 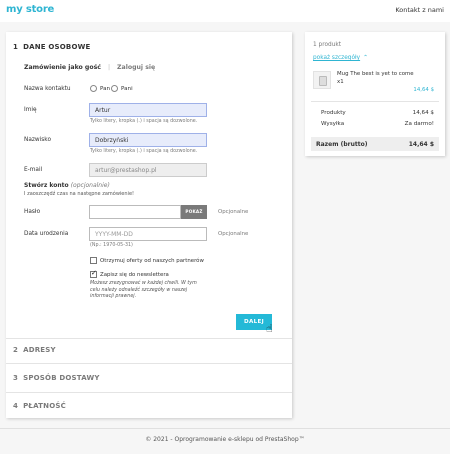 What do you see at coordinates (340, 58) in the screenshot?
I see `show-details-link: pokaż szczegóły ⌃` at bounding box center [340, 58].